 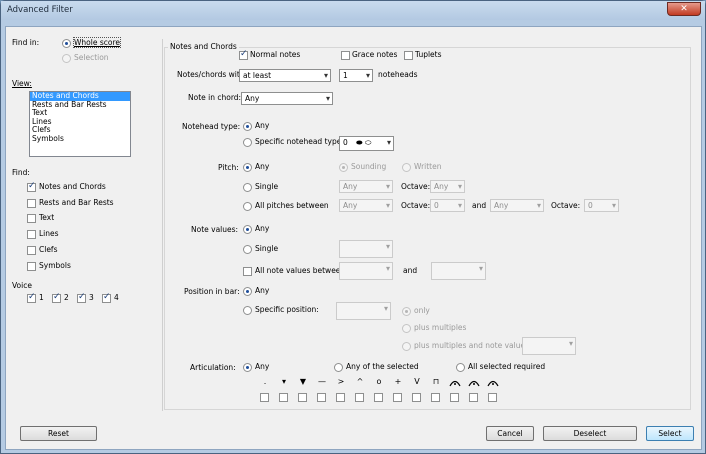 I want to click on notes-with-dropdown: at least, so click(x=285, y=75).